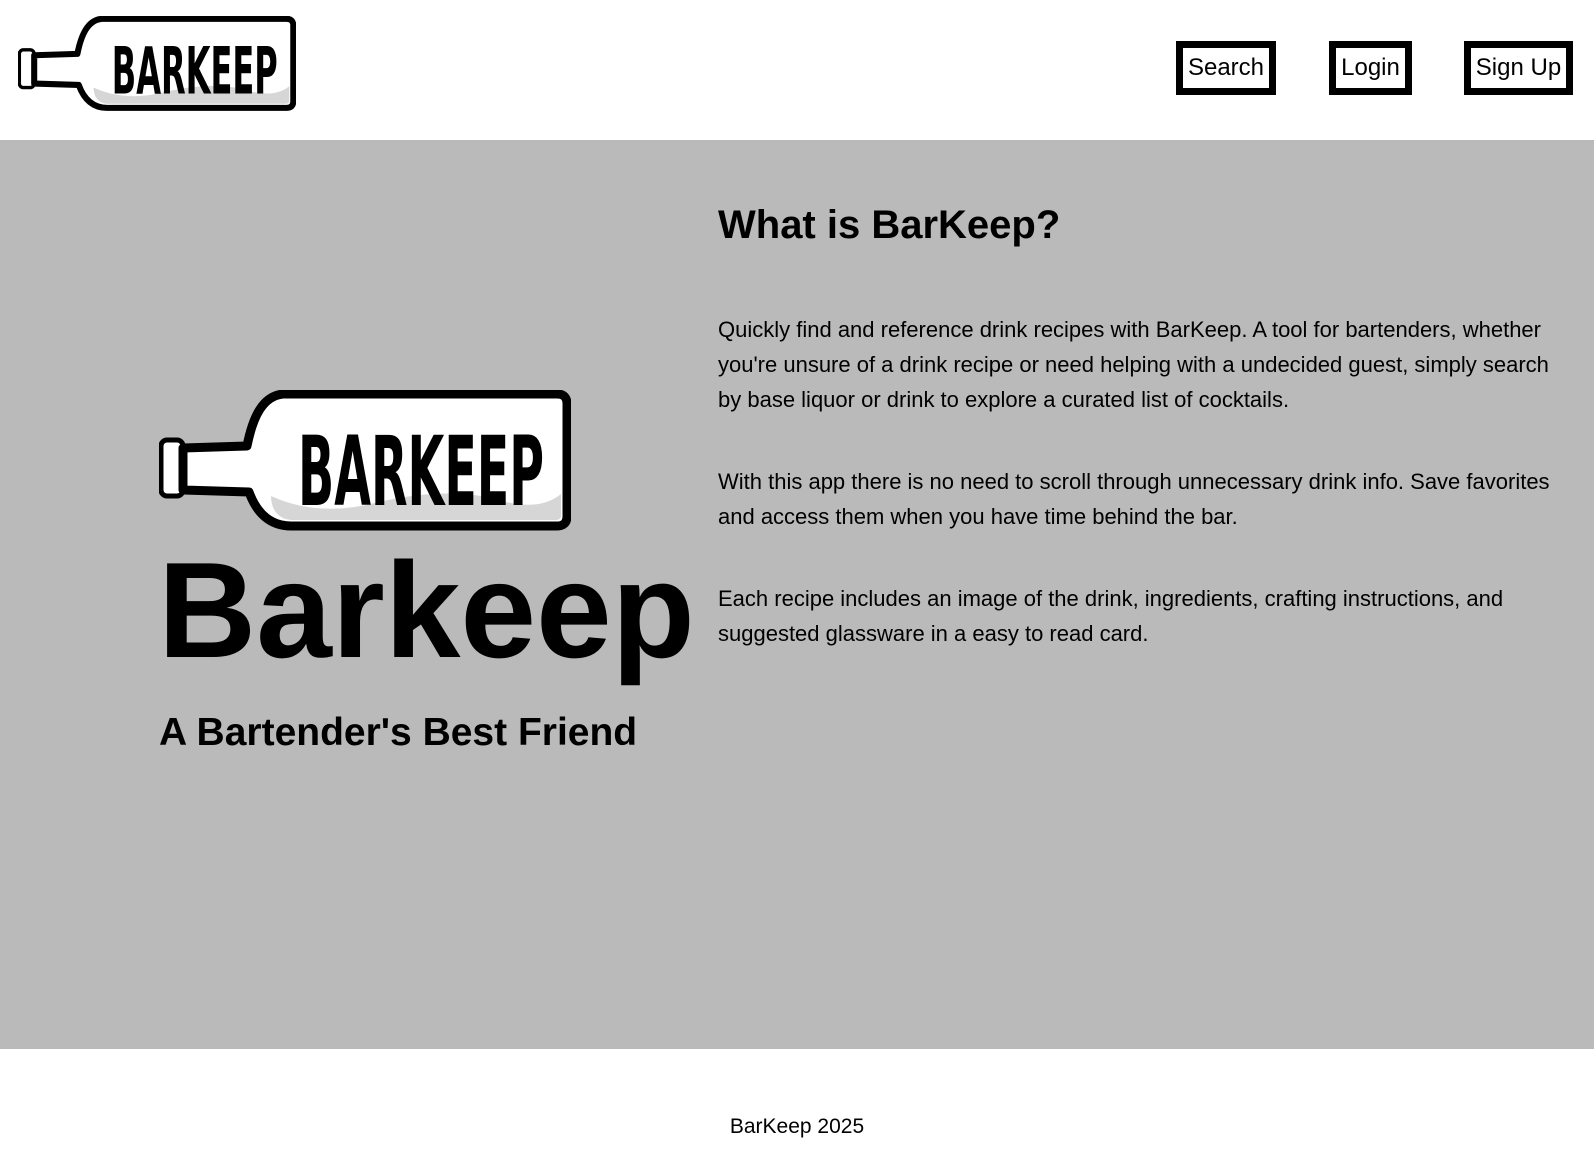  I want to click on barkeep-bottle-logo-large: BARKEEP, so click(365, 460).